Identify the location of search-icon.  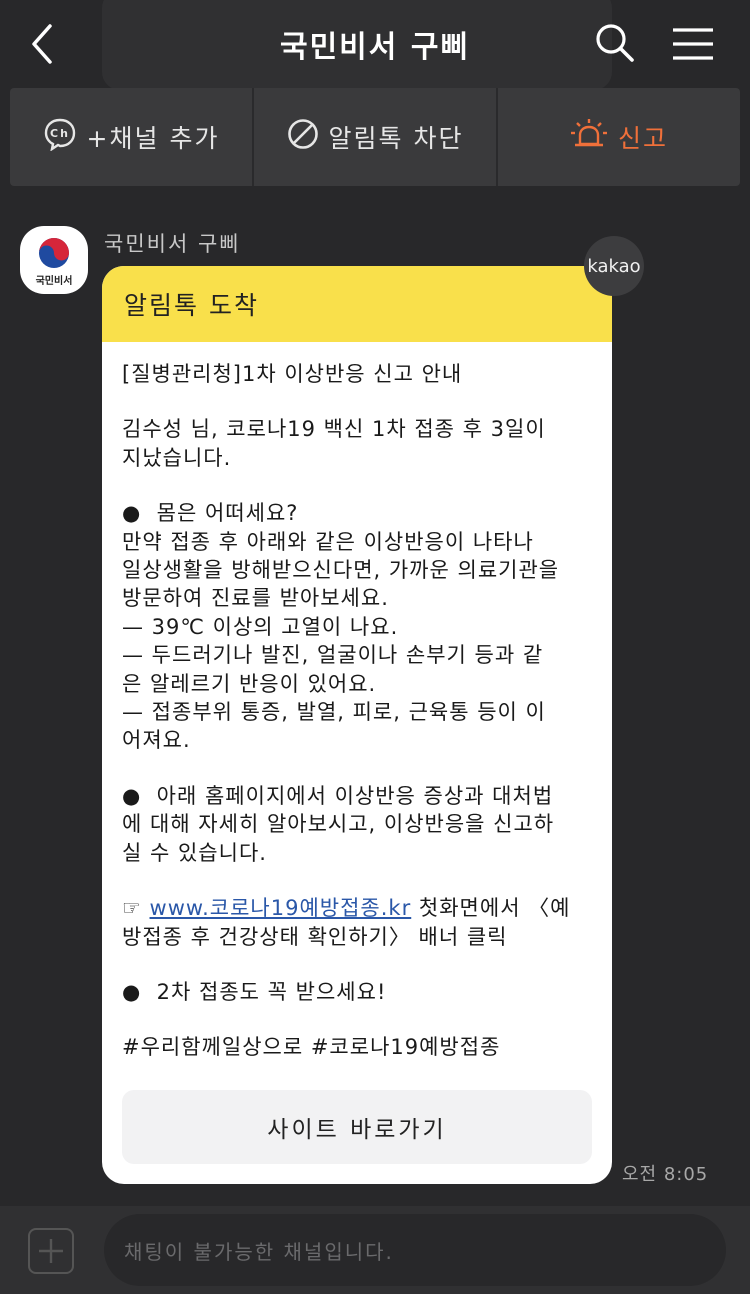
(615, 43).